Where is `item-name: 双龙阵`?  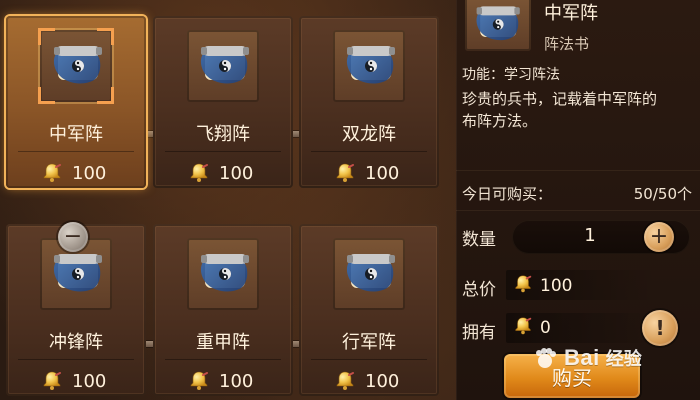 item-name: 双龙阵 is located at coordinates (369, 134).